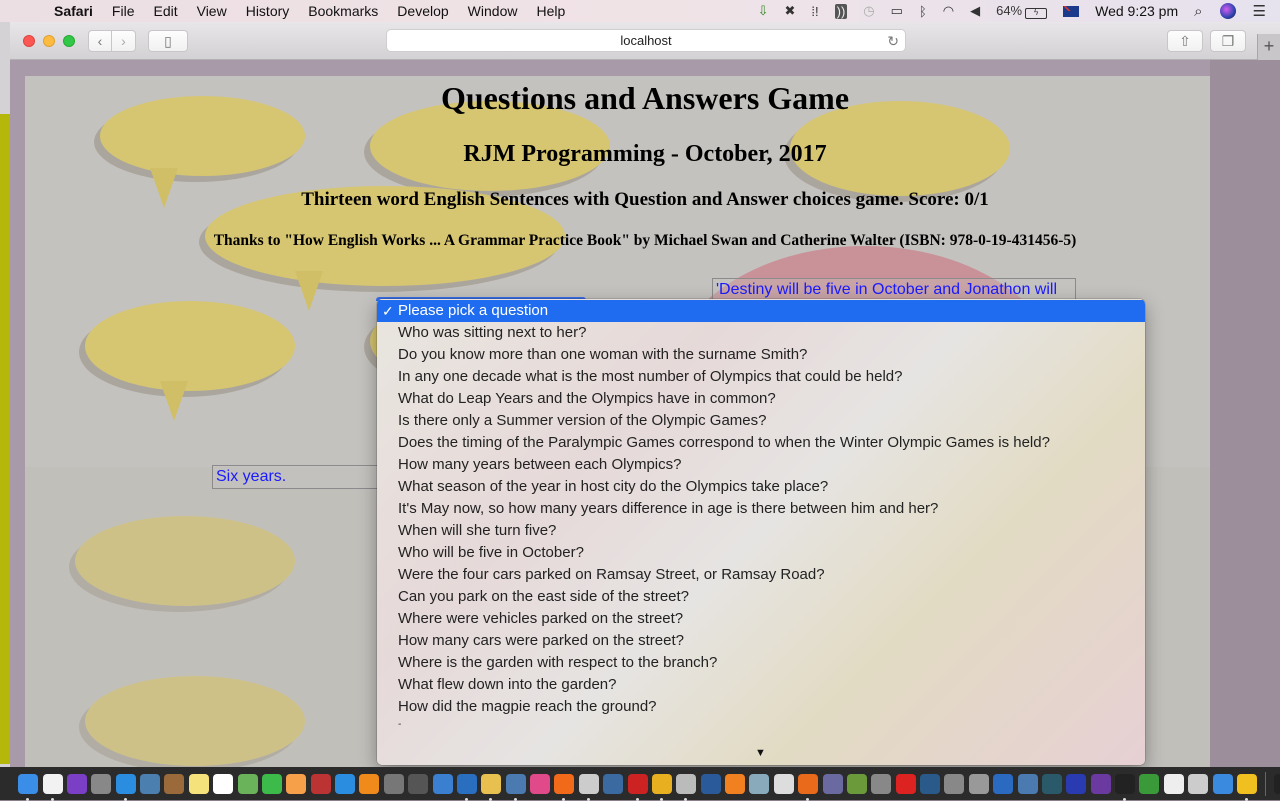 The image size is (1280, 801). Describe the element at coordinates (897, 11) in the screenshot. I see `airplay-icon: ▭` at that location.